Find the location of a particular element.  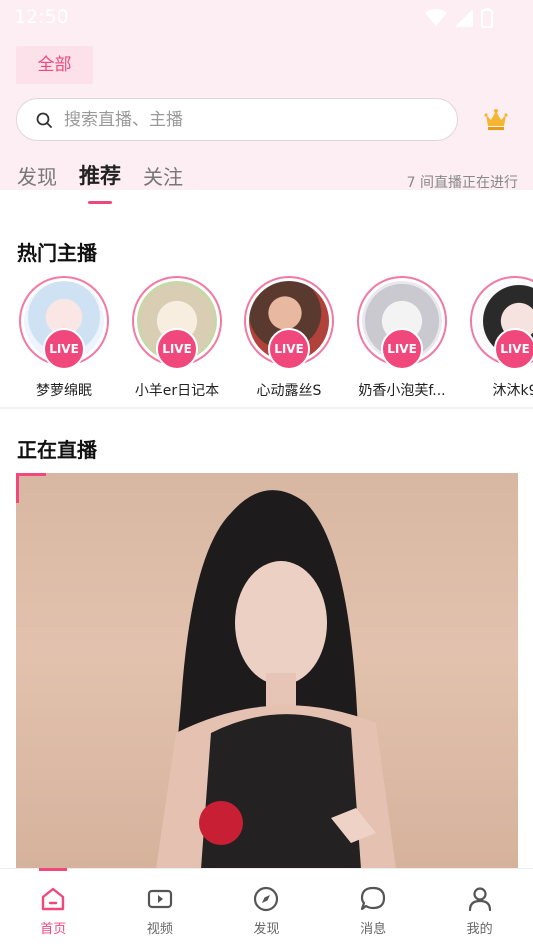

tab-recommend: 推荐 is located at coordinates (100, 182).